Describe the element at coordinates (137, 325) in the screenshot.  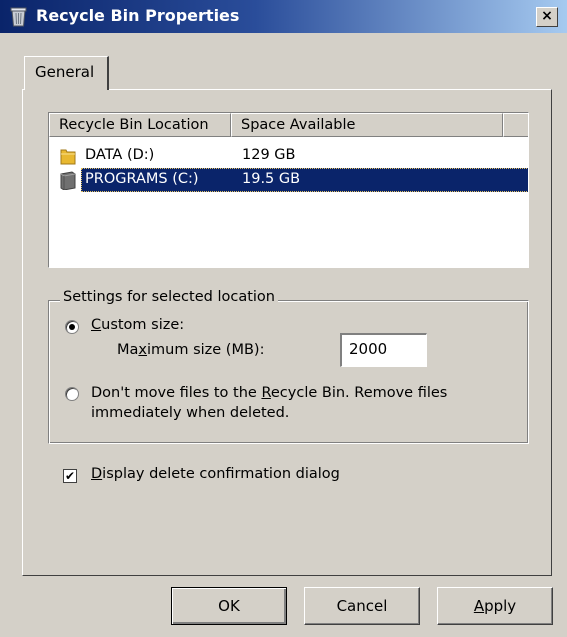
I see `custom-size-label: Custom size:` at that location.